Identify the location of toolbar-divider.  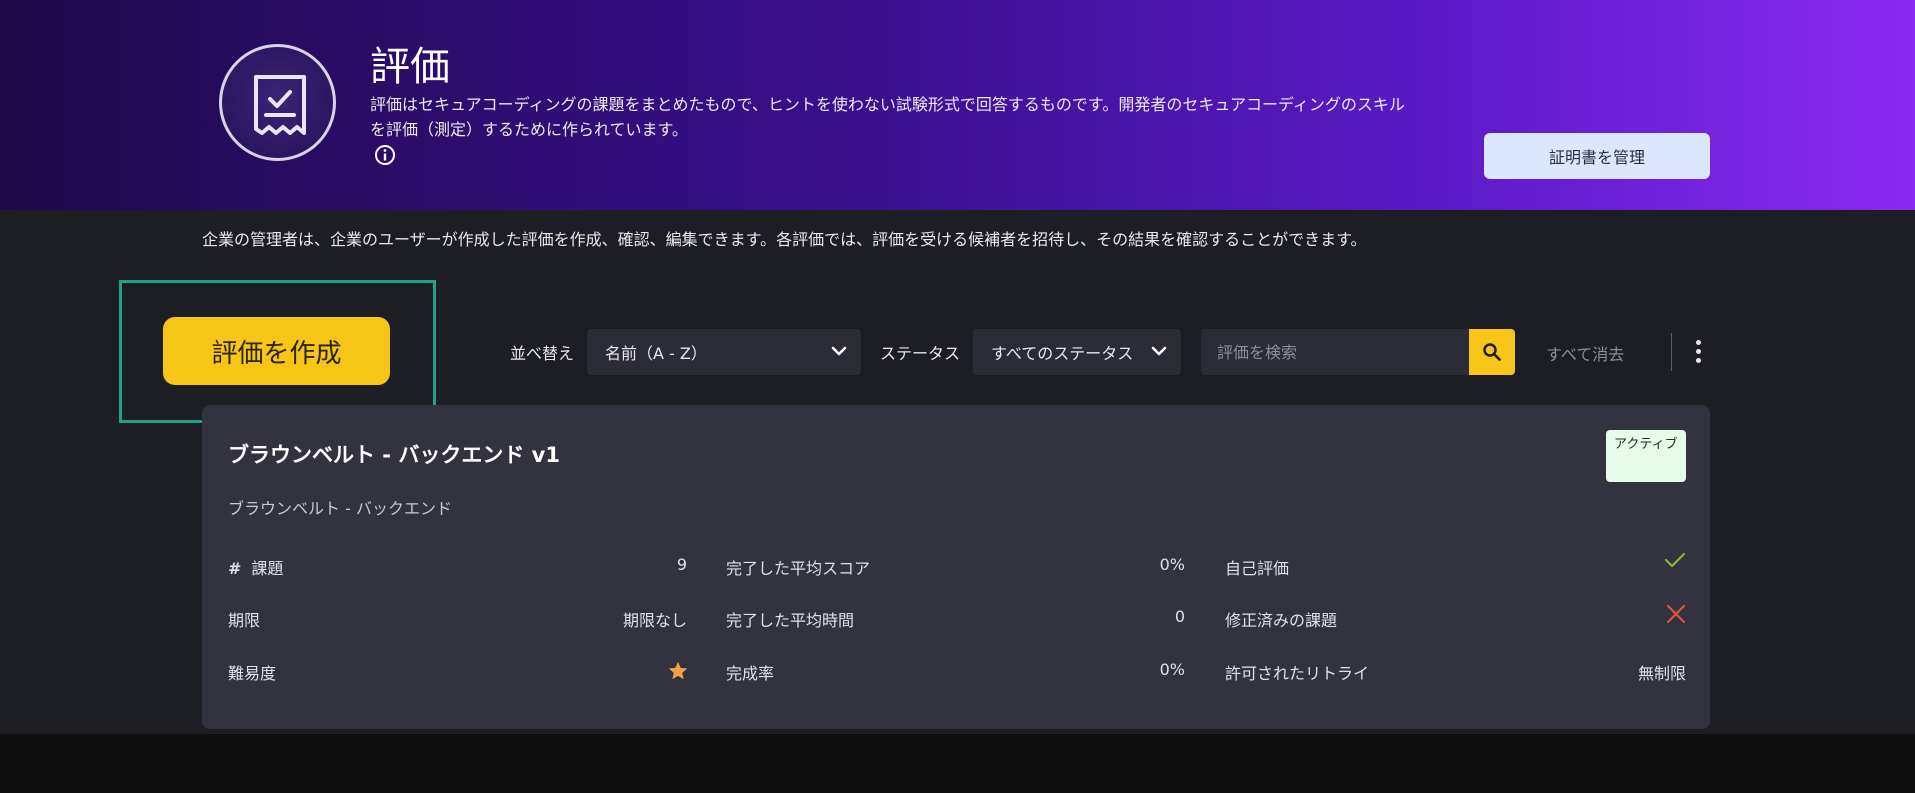
(1671, 352).